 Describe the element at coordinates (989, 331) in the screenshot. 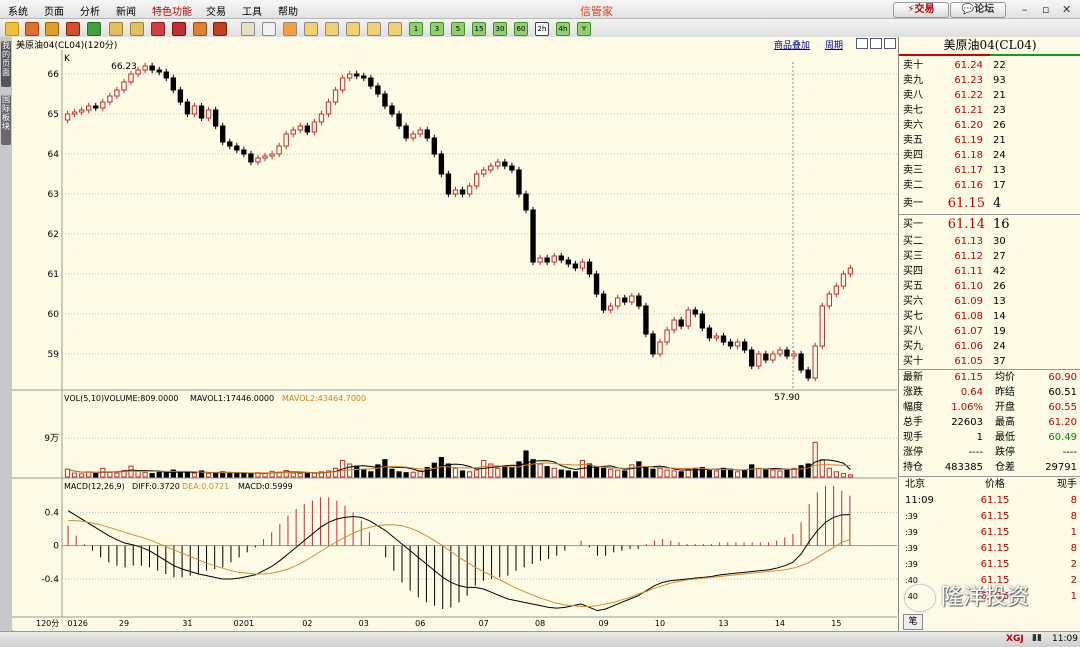

I see `bid-row: 买八 61.07 19` at that location.